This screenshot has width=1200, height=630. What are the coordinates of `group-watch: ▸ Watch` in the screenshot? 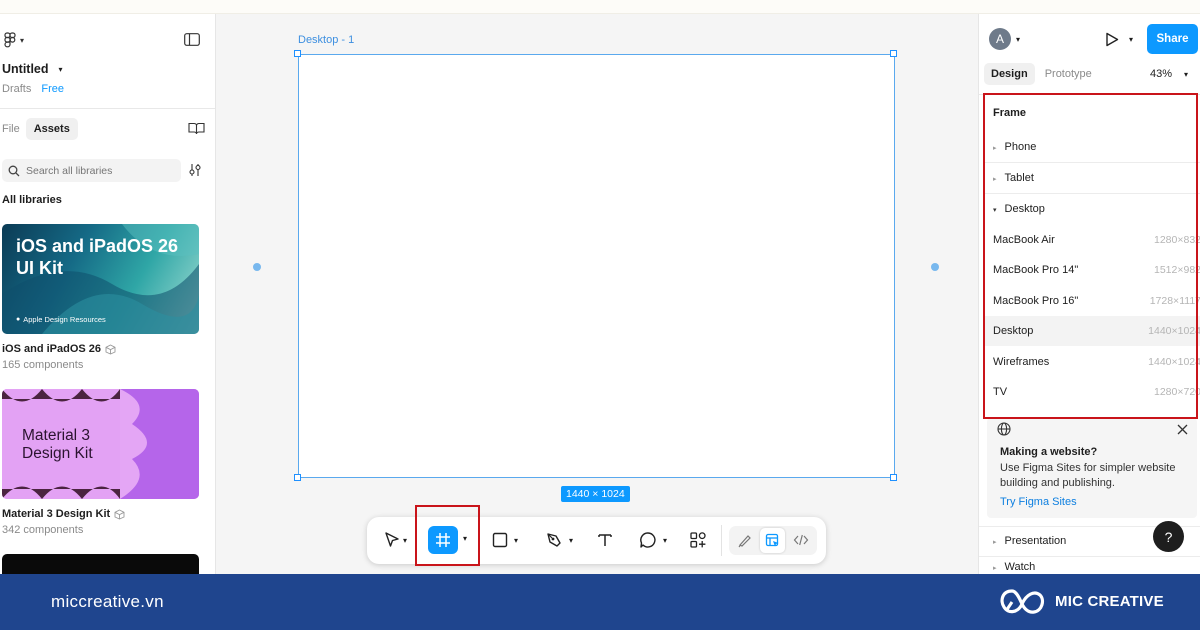 It's located at (1091, 565).